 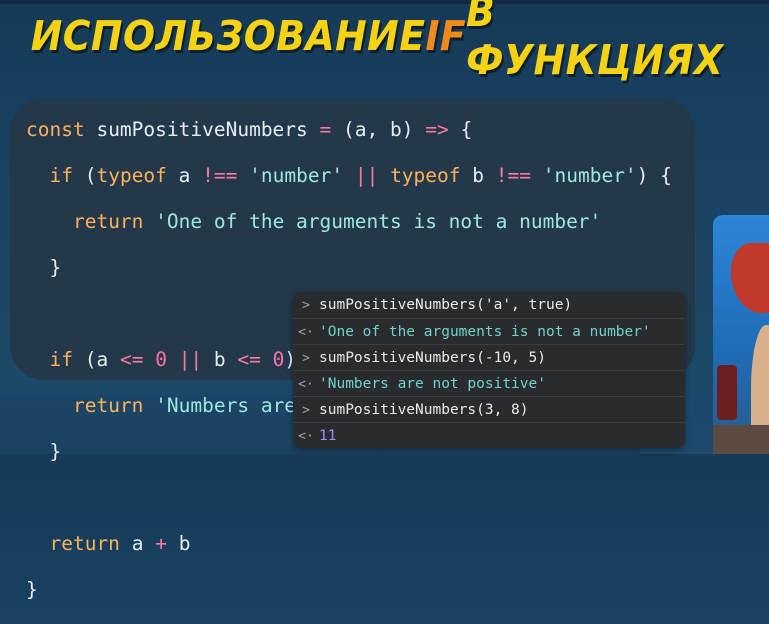 What do you see at coordinates (485, 332) in the screenshot?
I see `console-output-text: 'One of the arguments is not a number'` at bounding box center [485, 332].